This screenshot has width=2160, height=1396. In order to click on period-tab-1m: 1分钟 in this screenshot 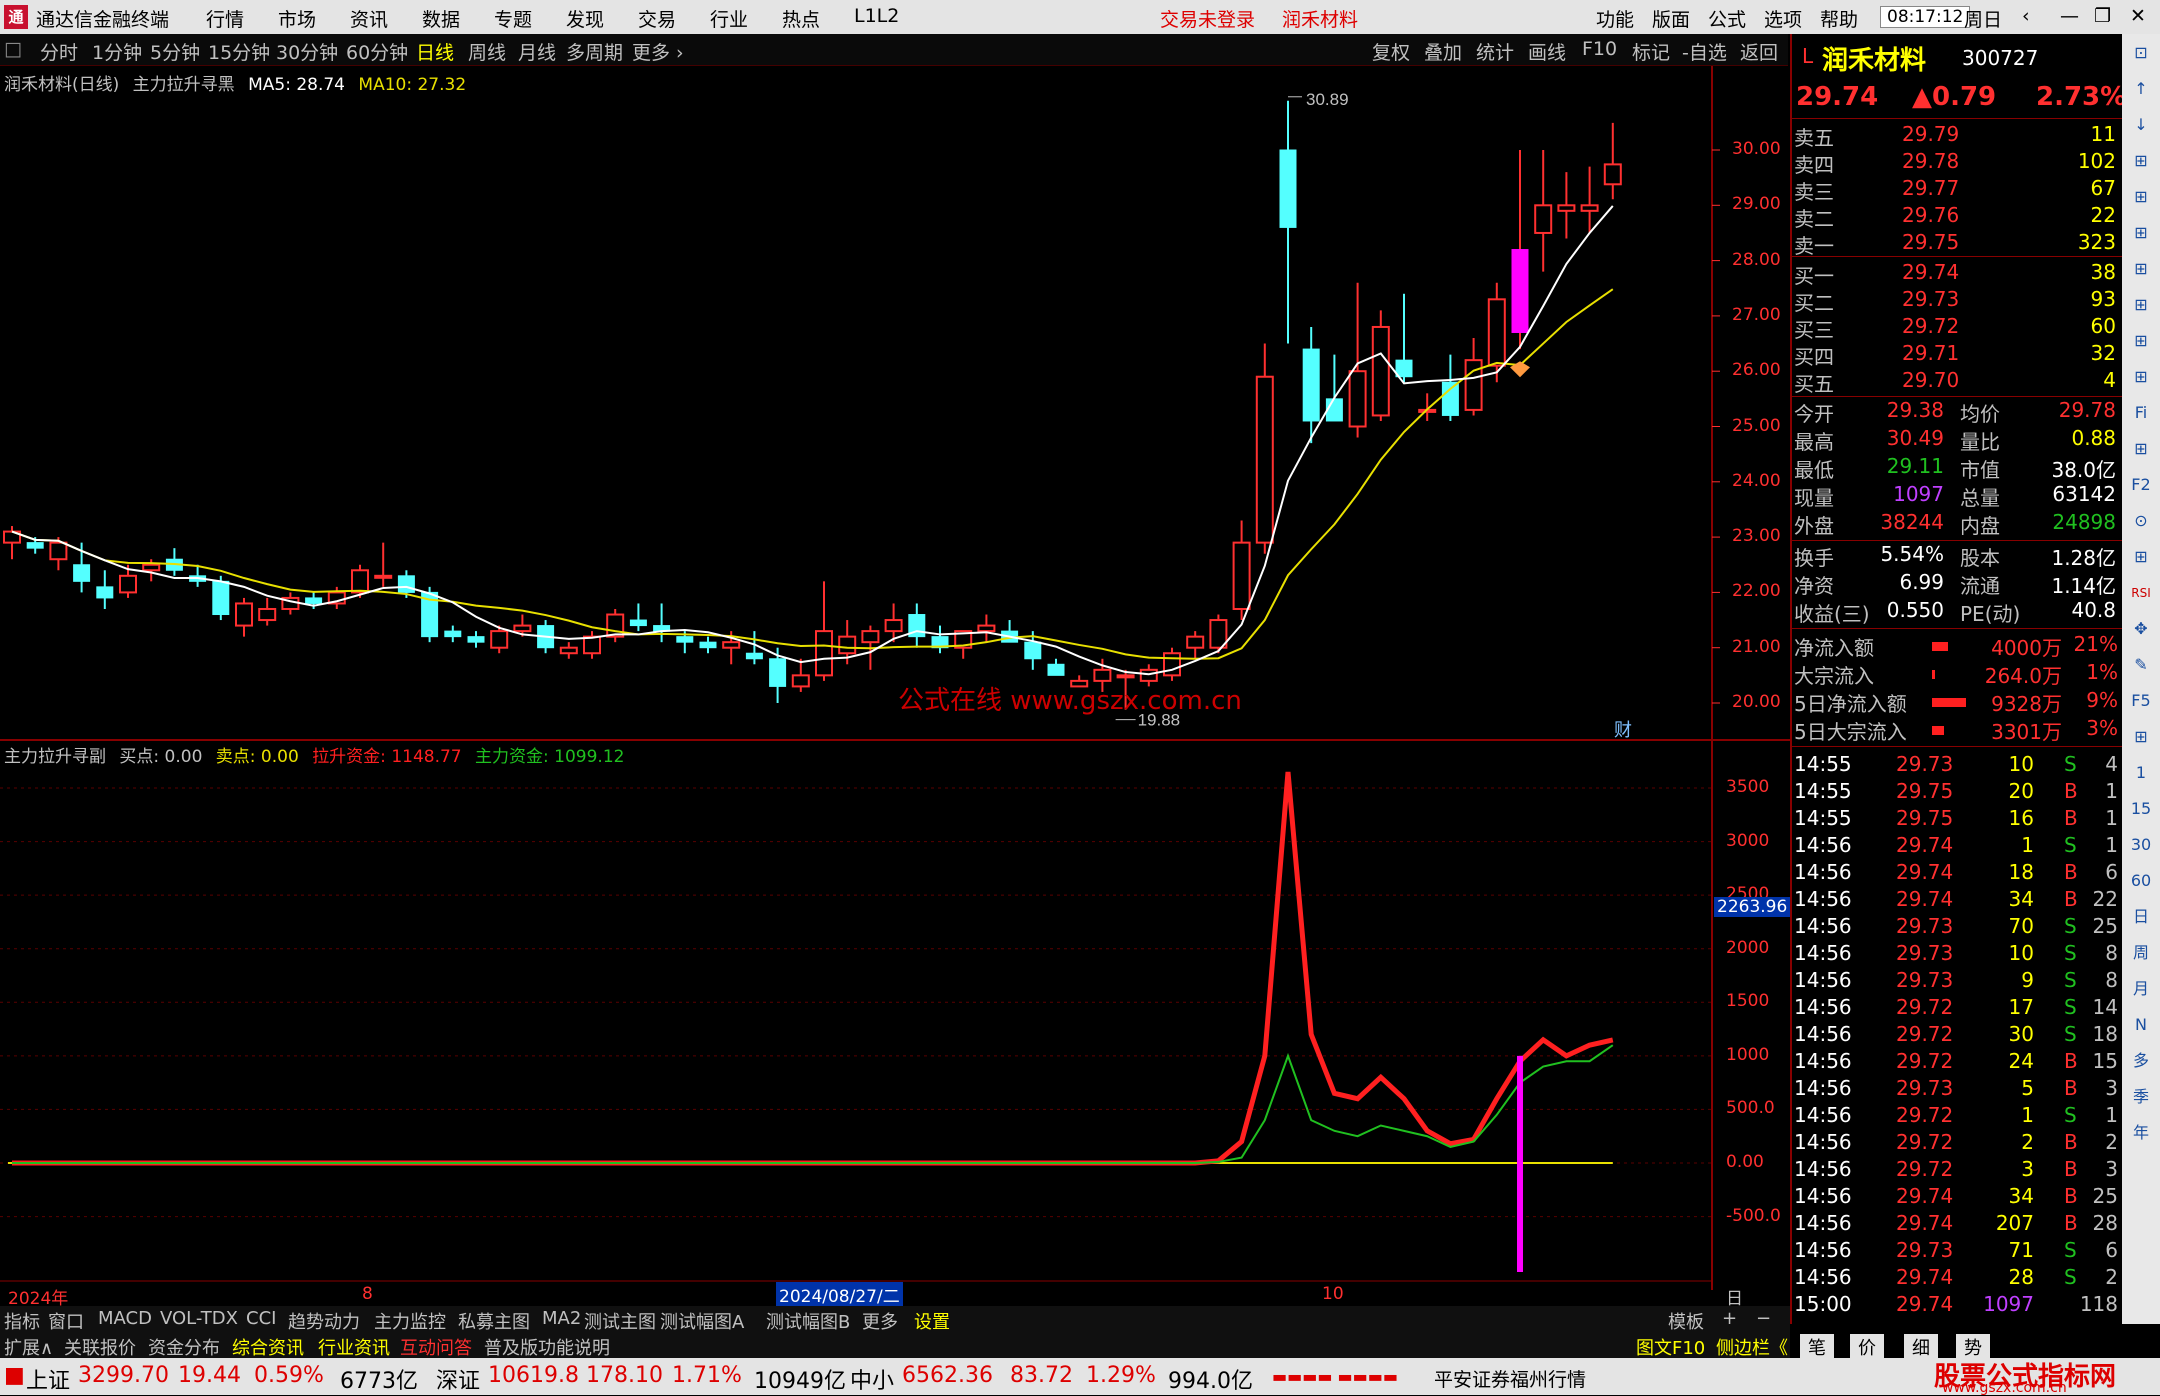, I will do `click(117, 51)`.